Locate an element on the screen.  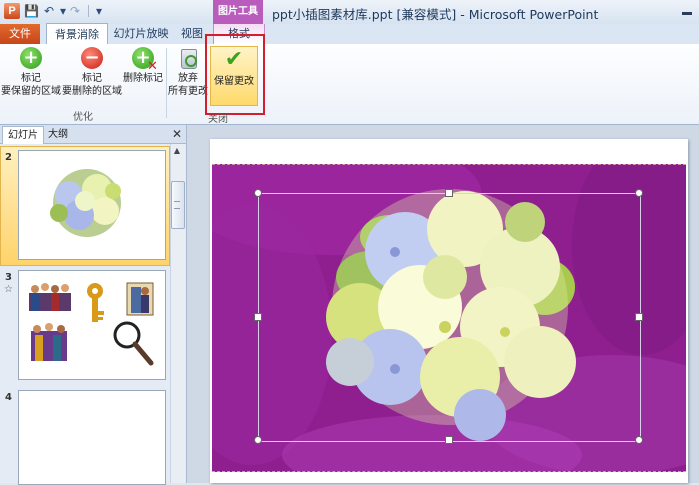
mark-remove-button: − 标记 要删除的区域 is located at coordinates (92, 76).